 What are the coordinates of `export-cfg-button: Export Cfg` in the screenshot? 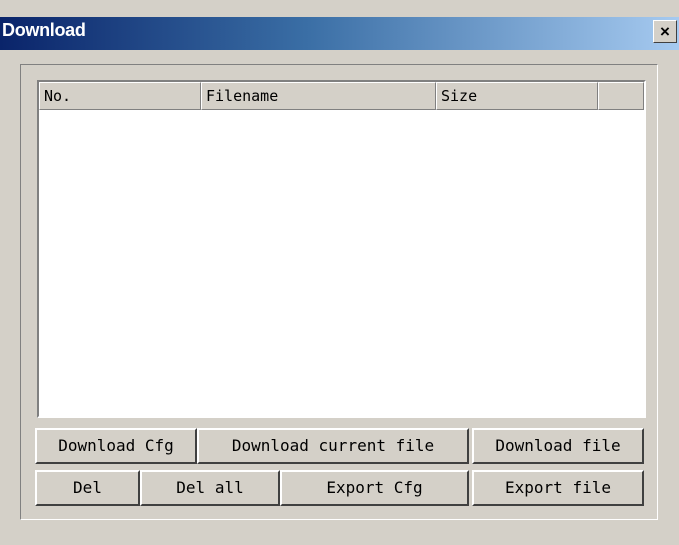 It's located at (374, 488).